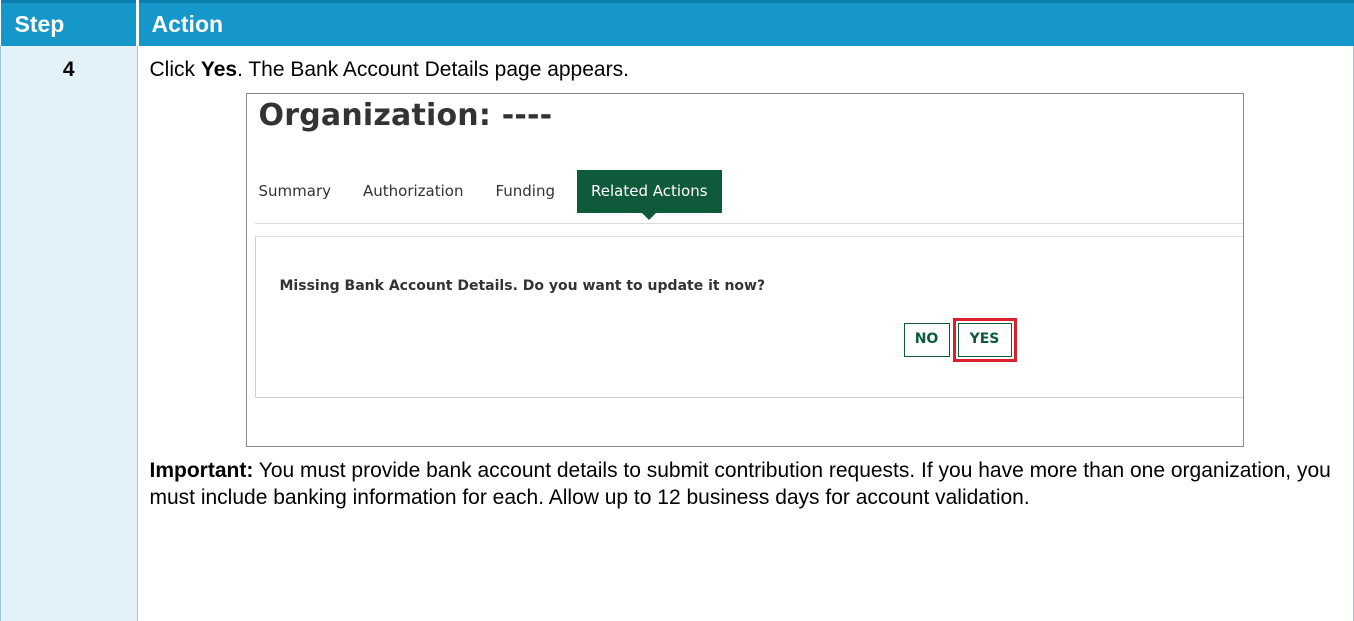 This screenshot has height=621, width=1354. I want to click on important-label: Important:, so click(201, 470).